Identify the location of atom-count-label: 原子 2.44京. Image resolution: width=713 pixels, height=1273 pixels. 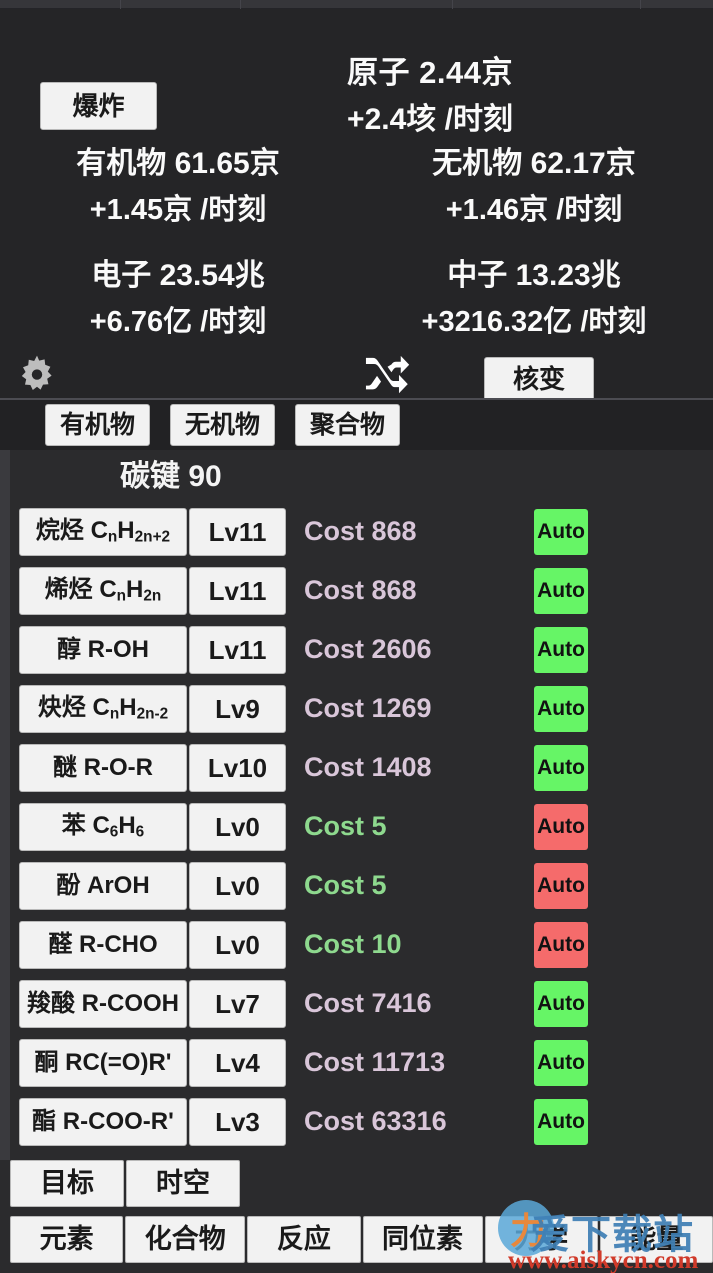
(430, 72).